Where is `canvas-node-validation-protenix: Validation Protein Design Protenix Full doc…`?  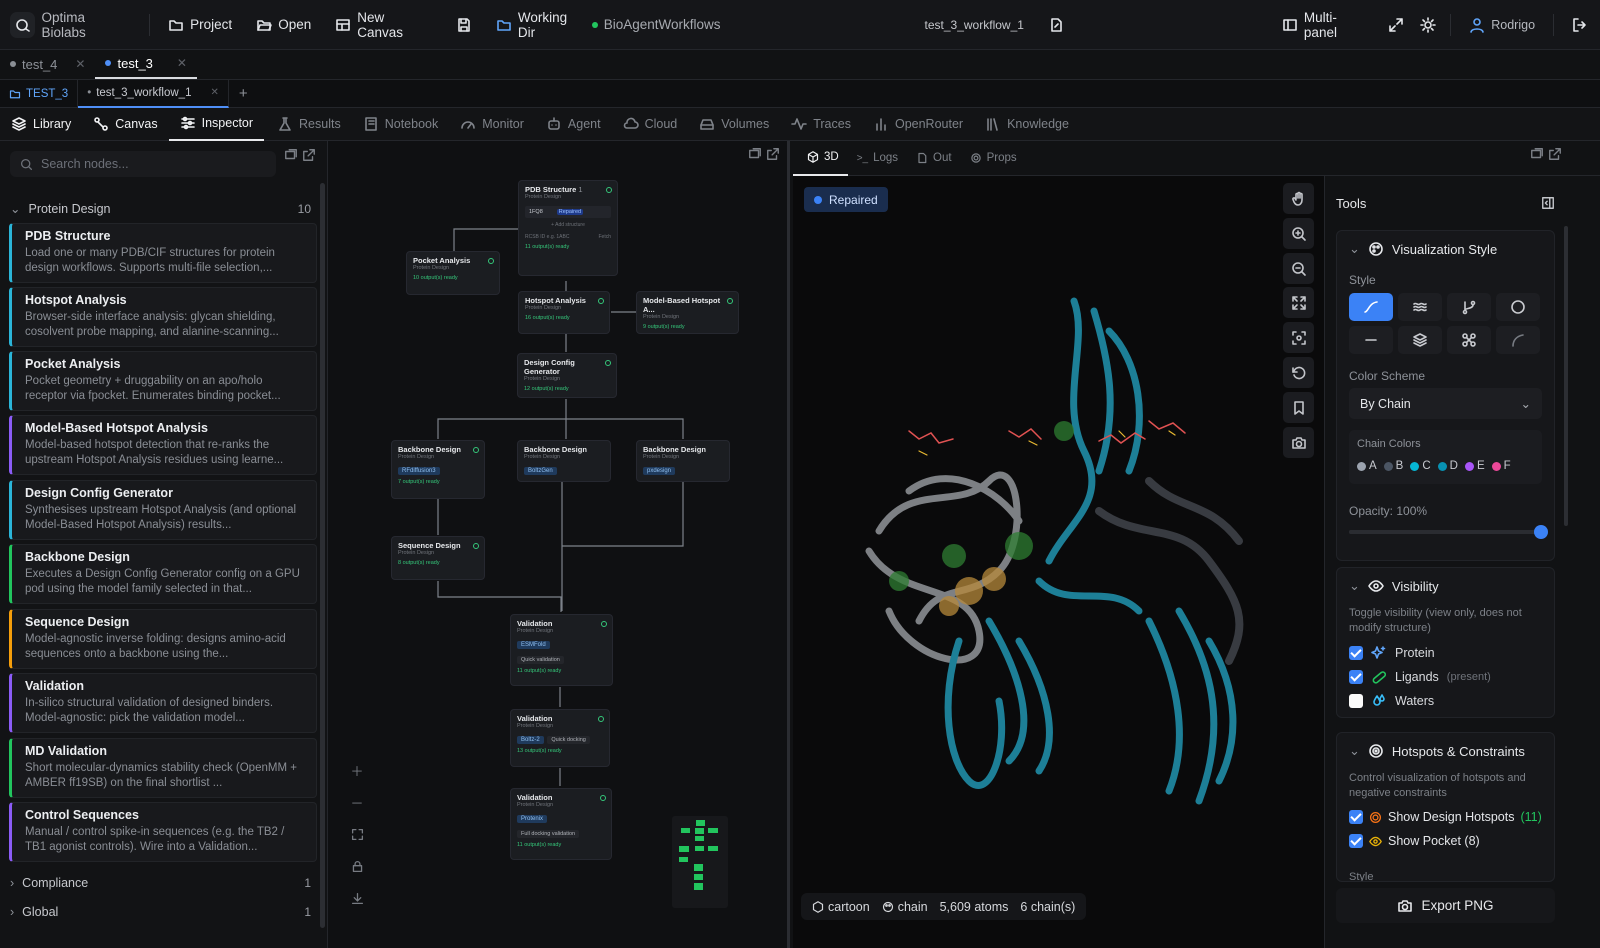 canvas-node-validation-protenix: Validation Protein Design Protenix Full doc… is located at coordinates (561, 824).